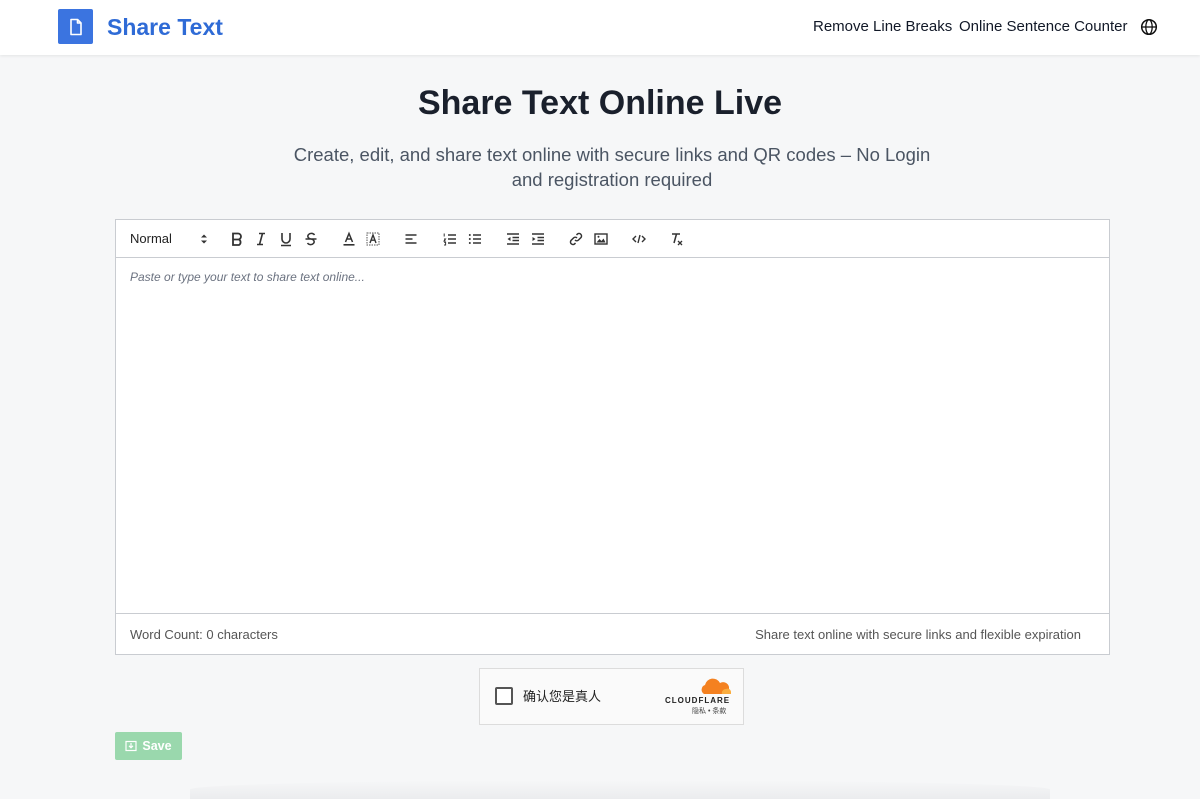 This screenshot has height=799, width=1200. What do you see at coordinates (620, 789) in the screenshot?
I see `footer-shadow` at bounding box center [620, 789].